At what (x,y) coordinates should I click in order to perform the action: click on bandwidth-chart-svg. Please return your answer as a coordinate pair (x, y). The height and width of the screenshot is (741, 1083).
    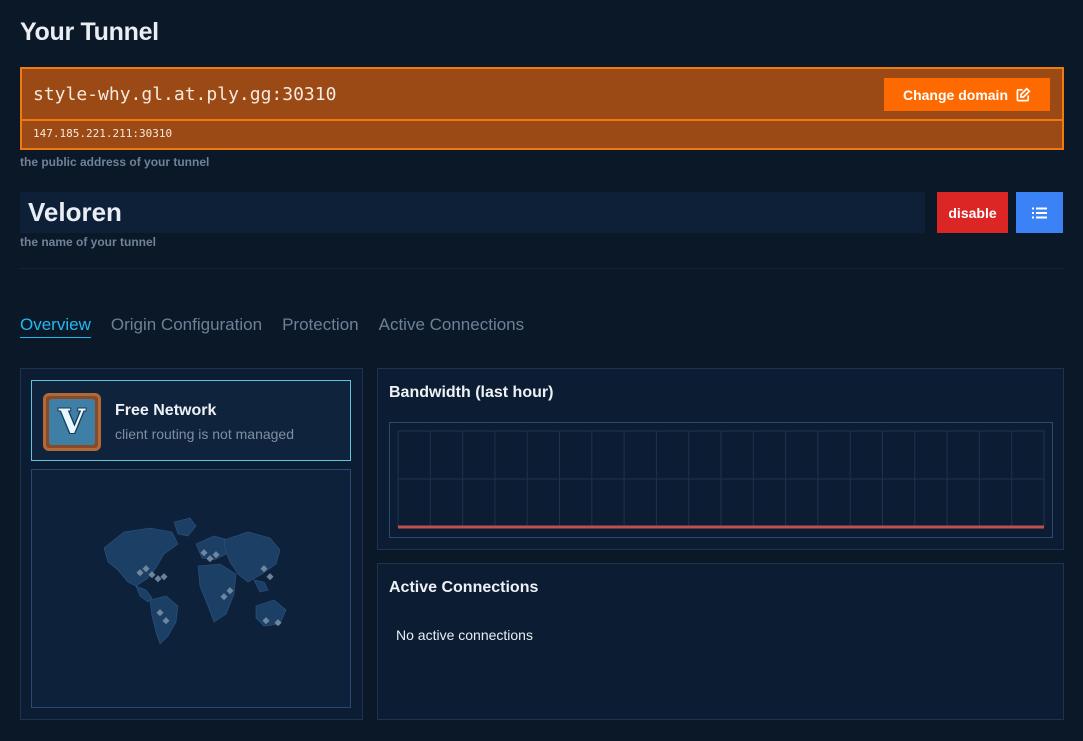
    Looking at the image, I should click on (721, 479).